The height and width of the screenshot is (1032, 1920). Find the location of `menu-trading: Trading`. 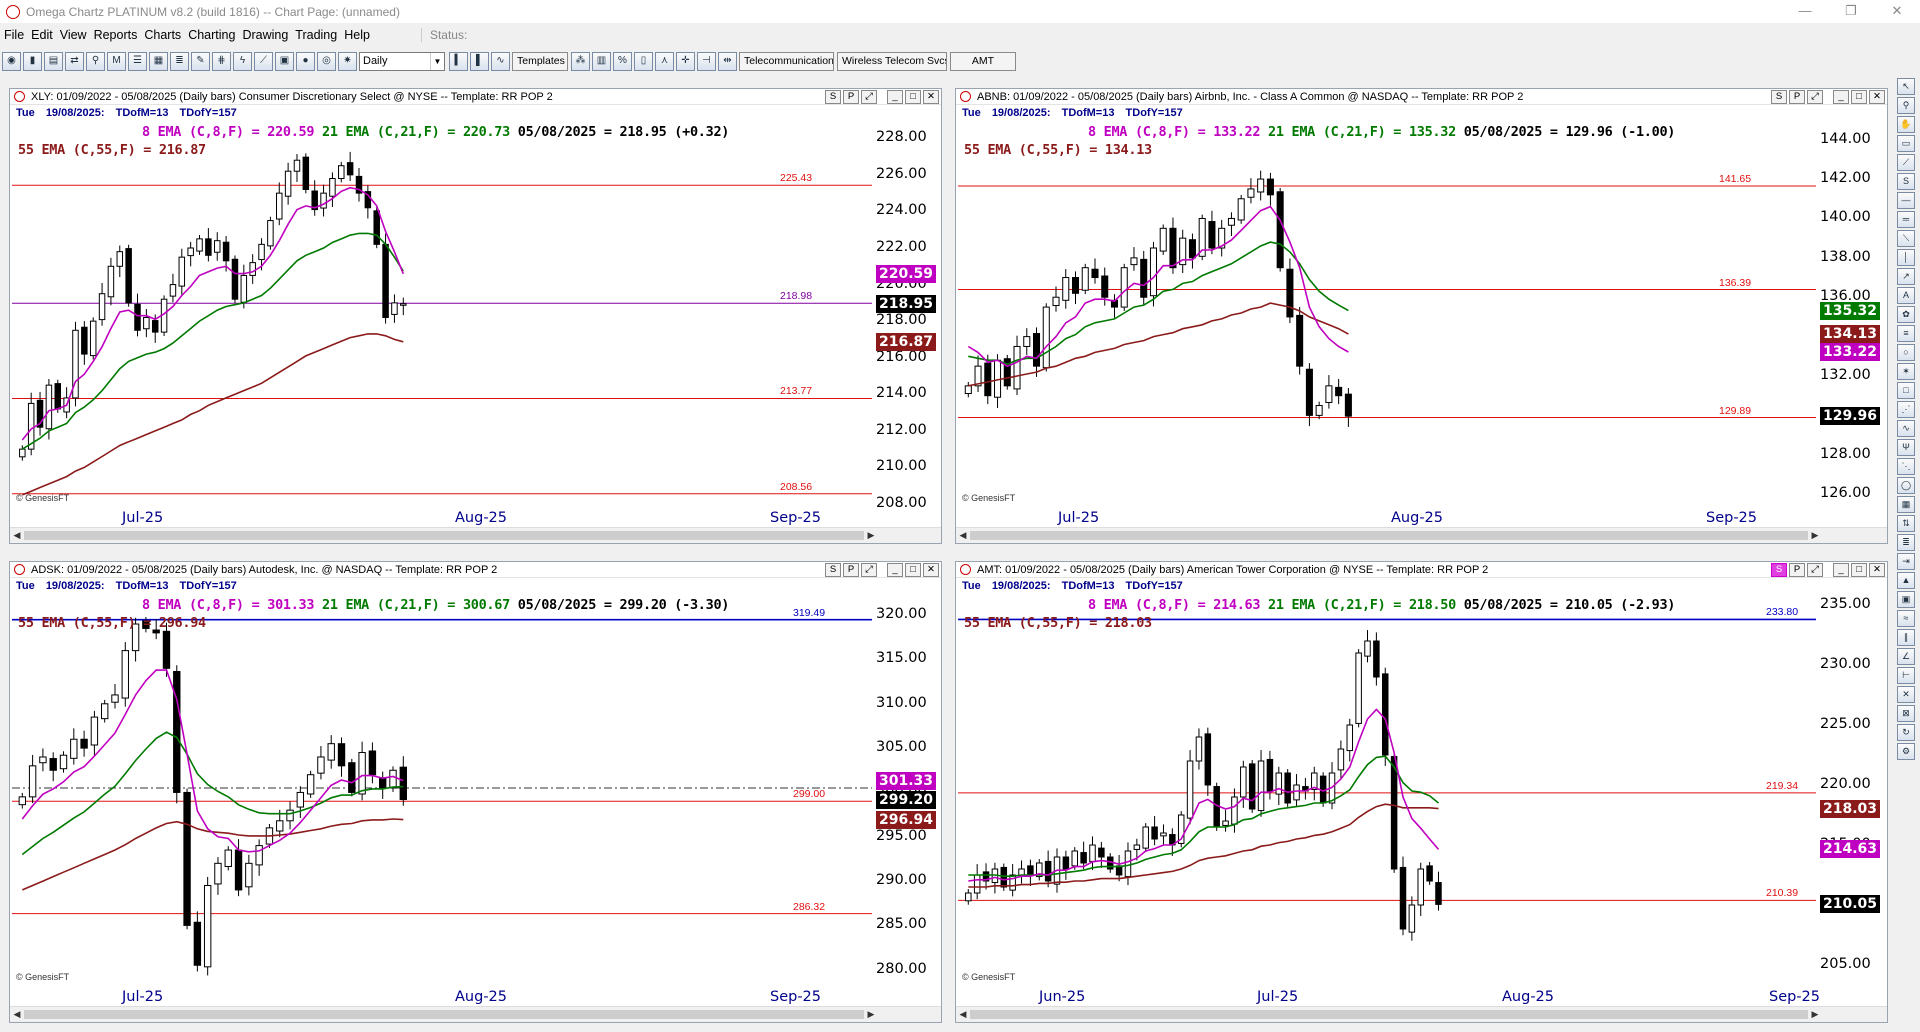

menu-trading: Trading is located at coordinates (316, 35).